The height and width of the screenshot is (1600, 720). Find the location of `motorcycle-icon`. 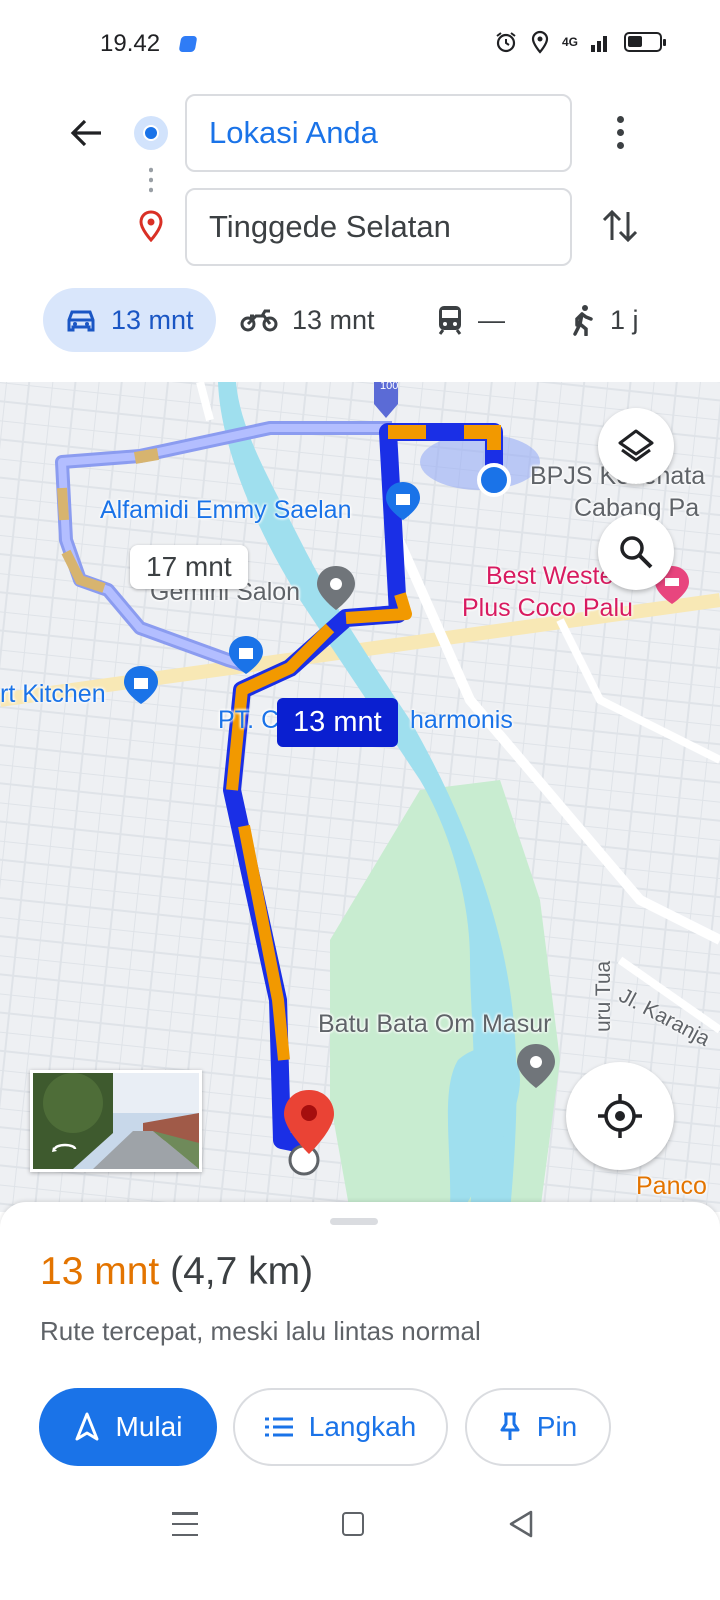

motorcycle-icon is located at coordinates (259, 320).